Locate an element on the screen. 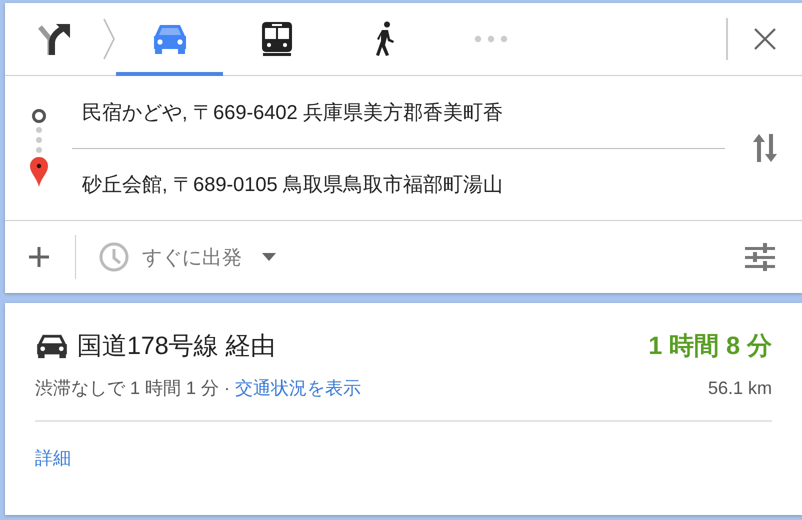  traffic-link: 交通状況を表示 is located at coordinates (298, 388).